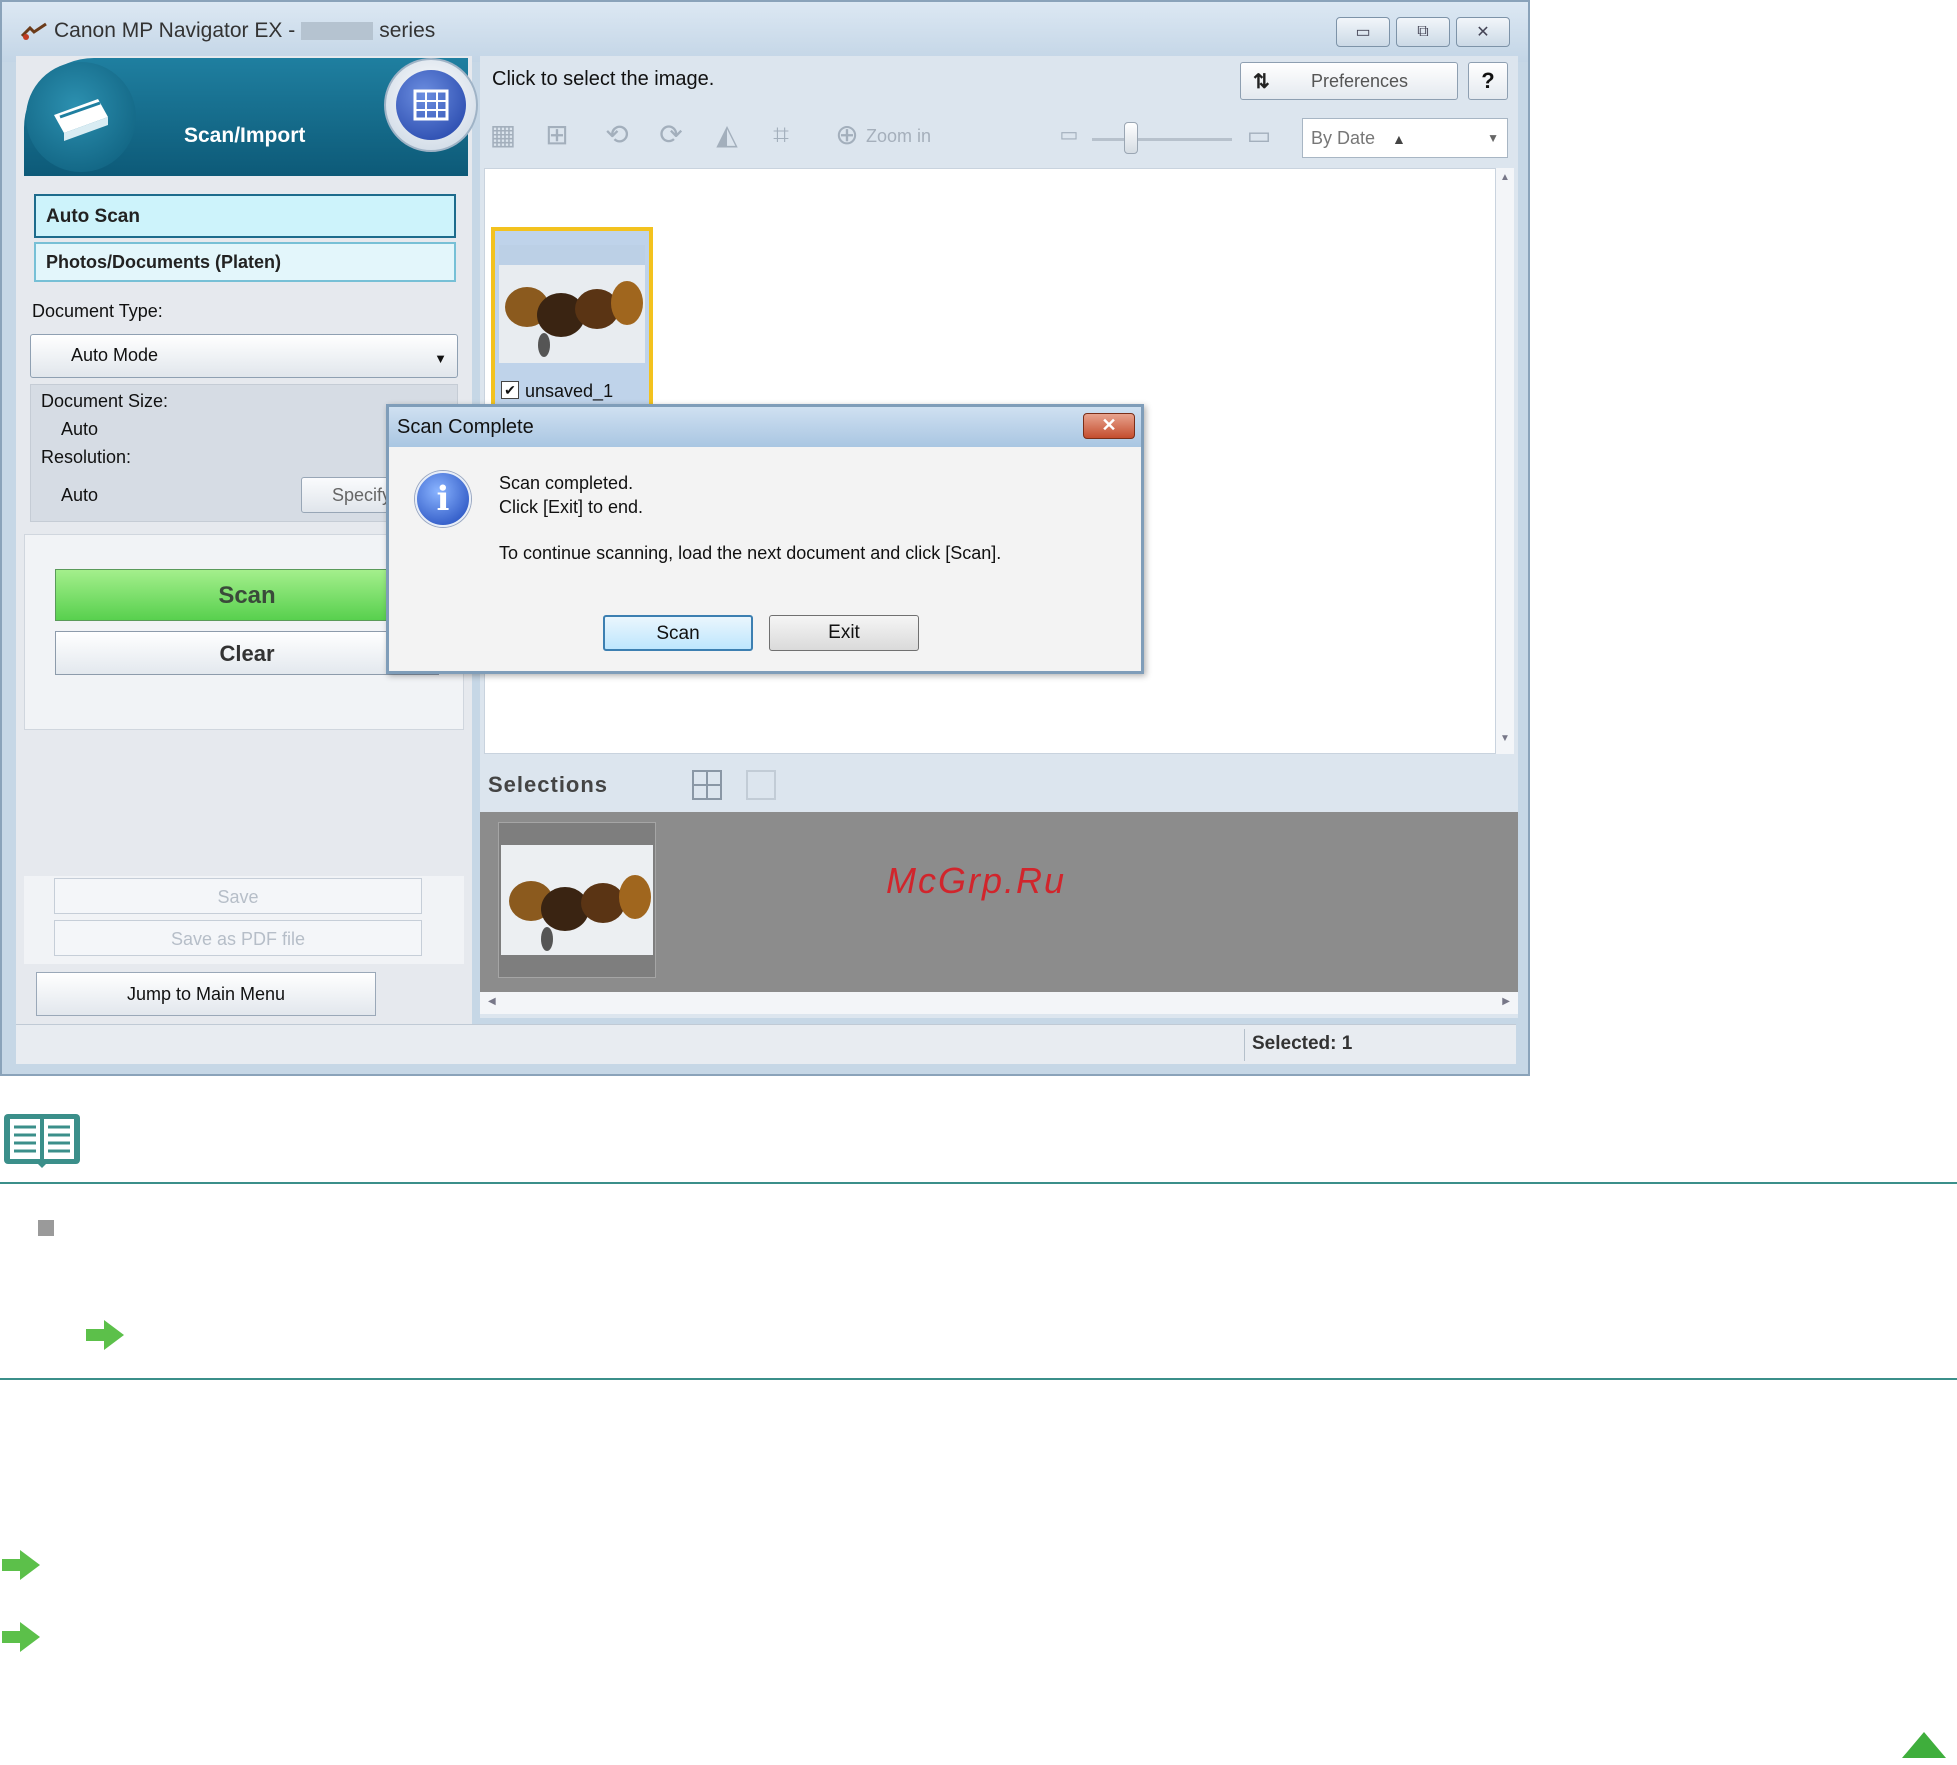 Image resolution: width=1957 pixels, height=1765 pixels. I want to click on close-button: ✕, so click(1483, 32).